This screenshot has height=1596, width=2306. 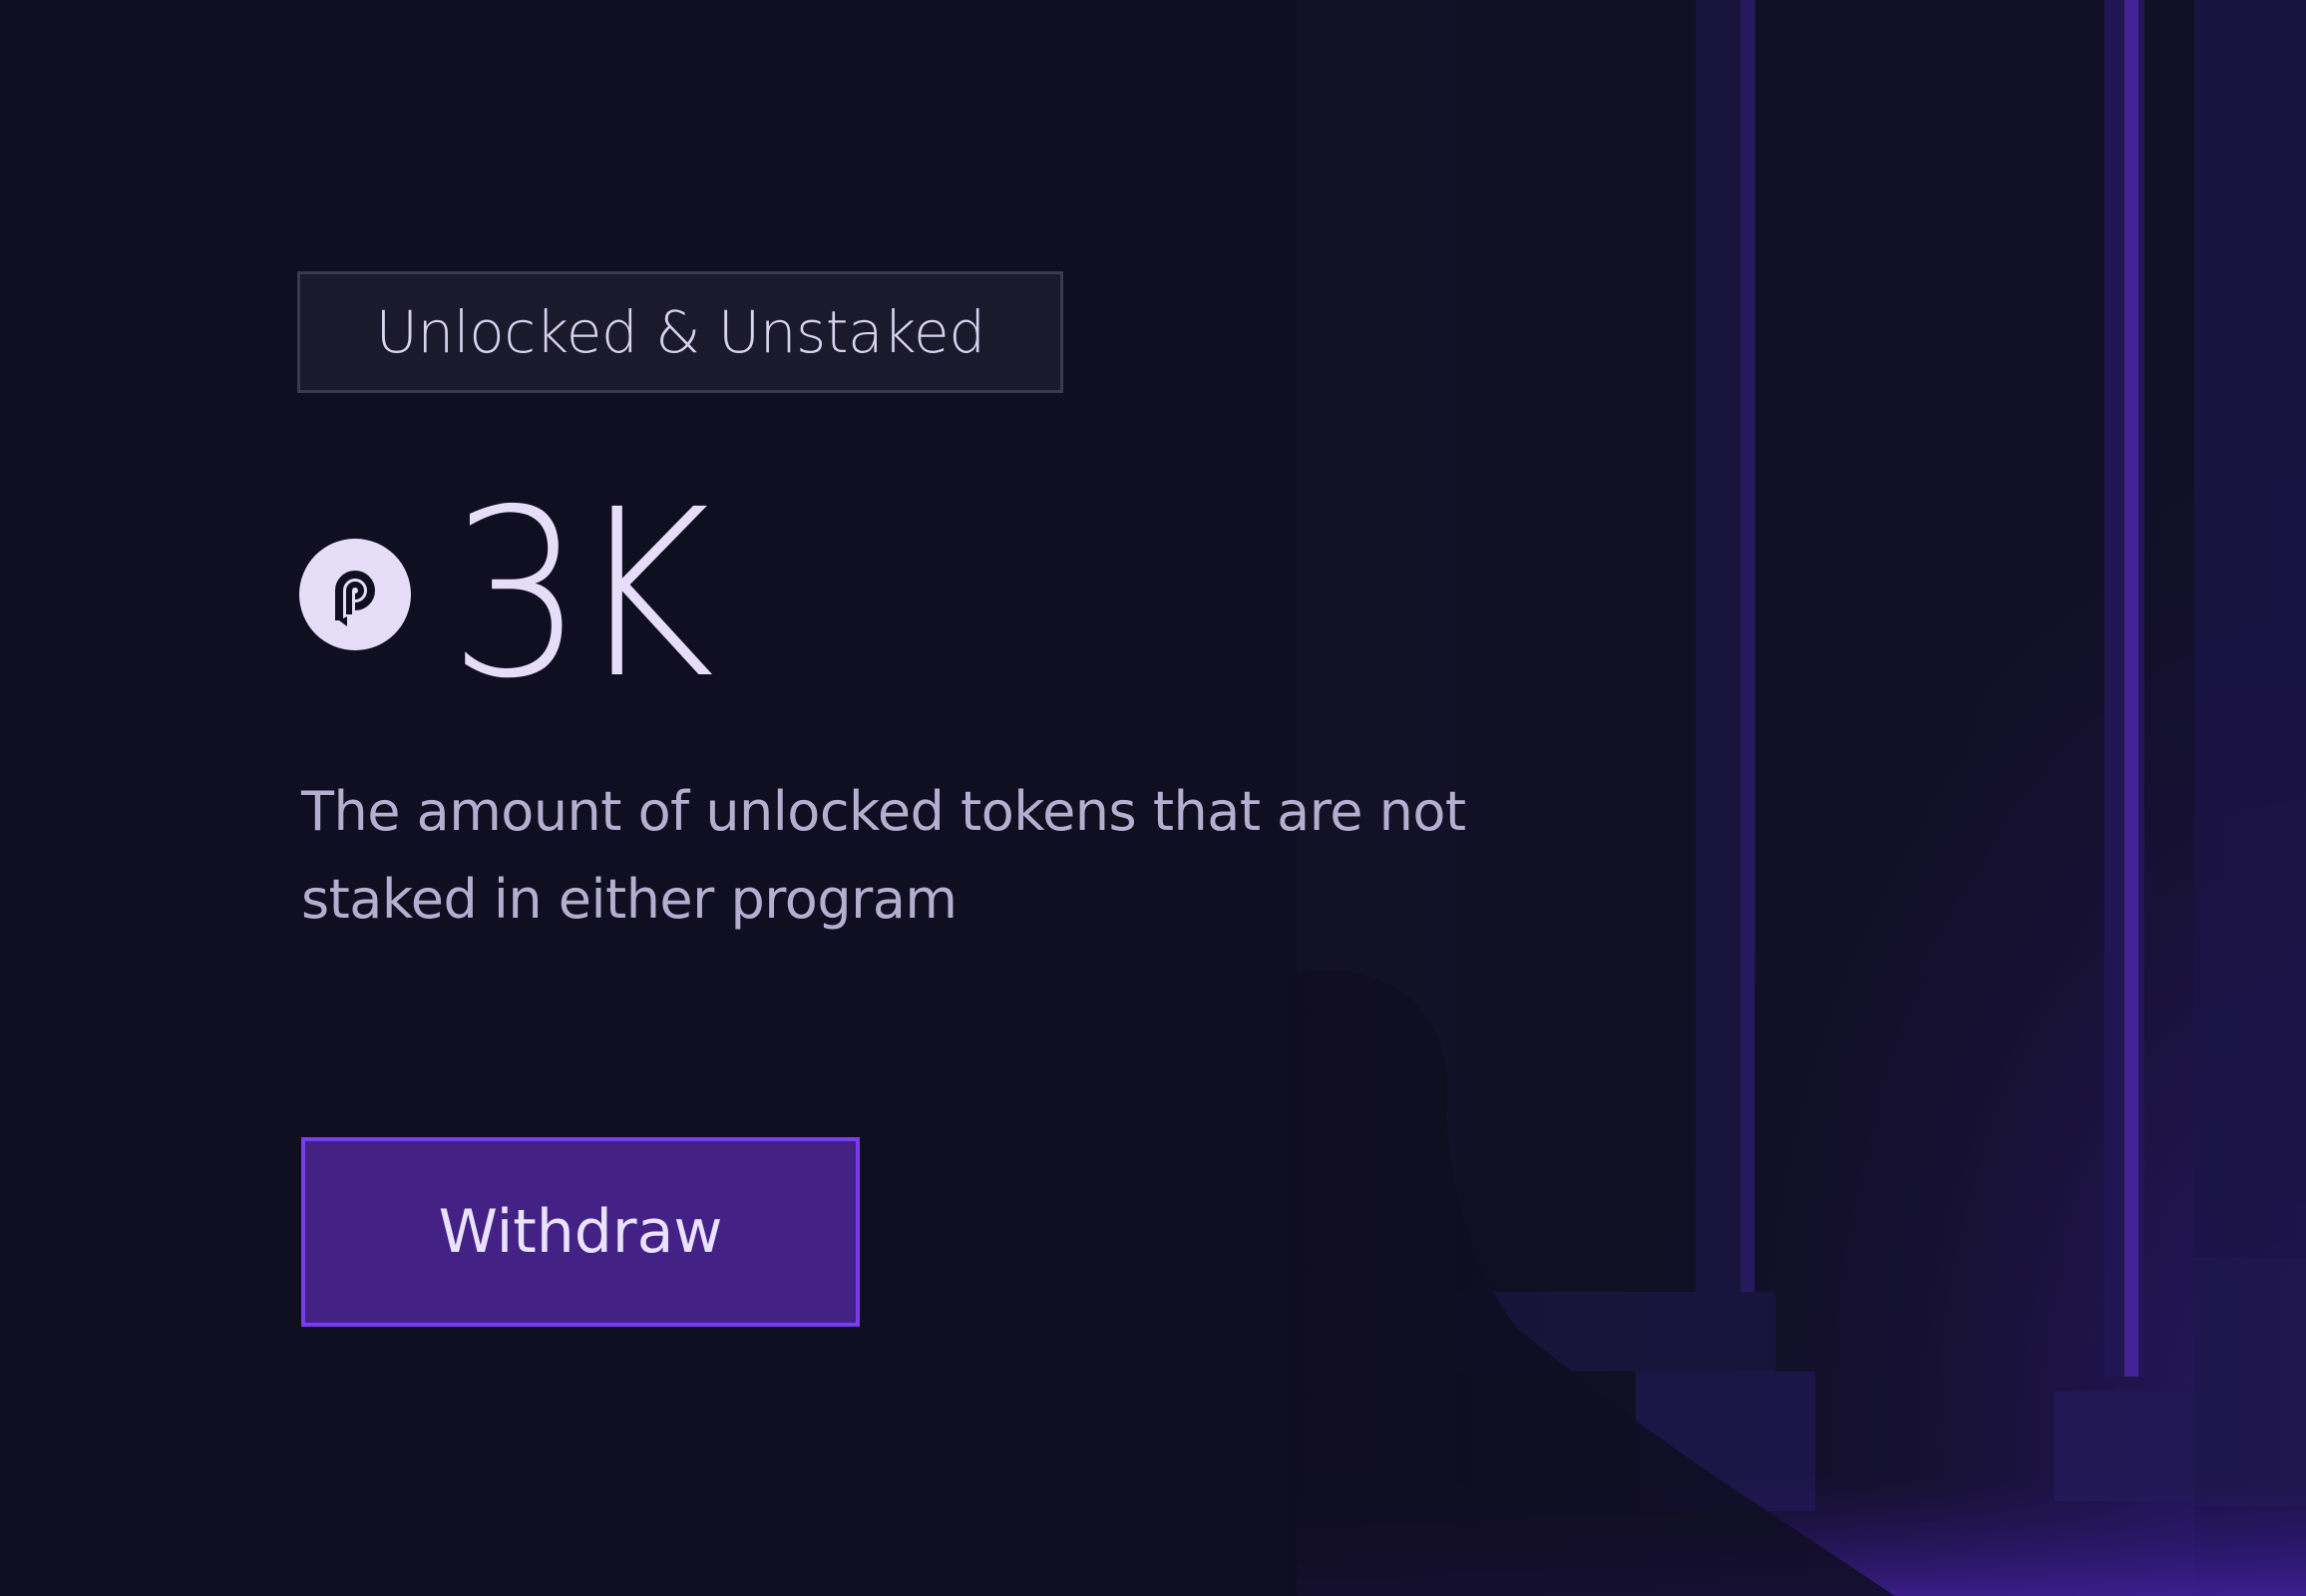 I want to click on token-amount-row: 3K, so click(x=513, y=594).